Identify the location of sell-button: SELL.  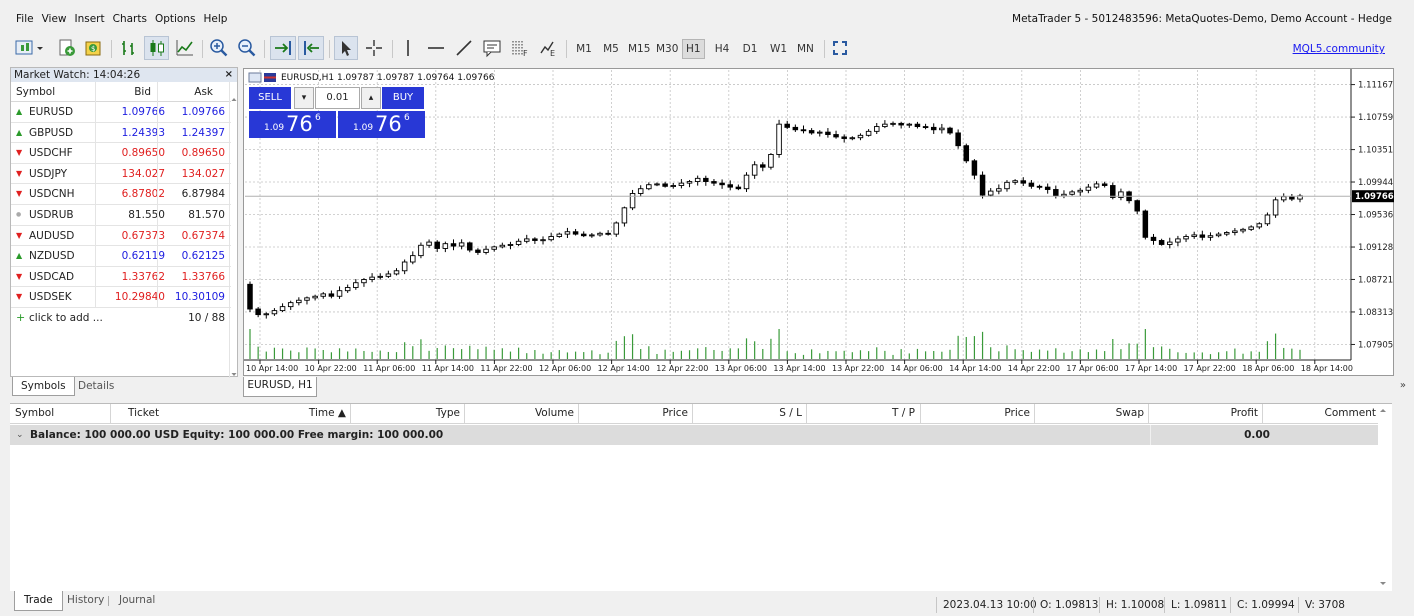
(270, 98).